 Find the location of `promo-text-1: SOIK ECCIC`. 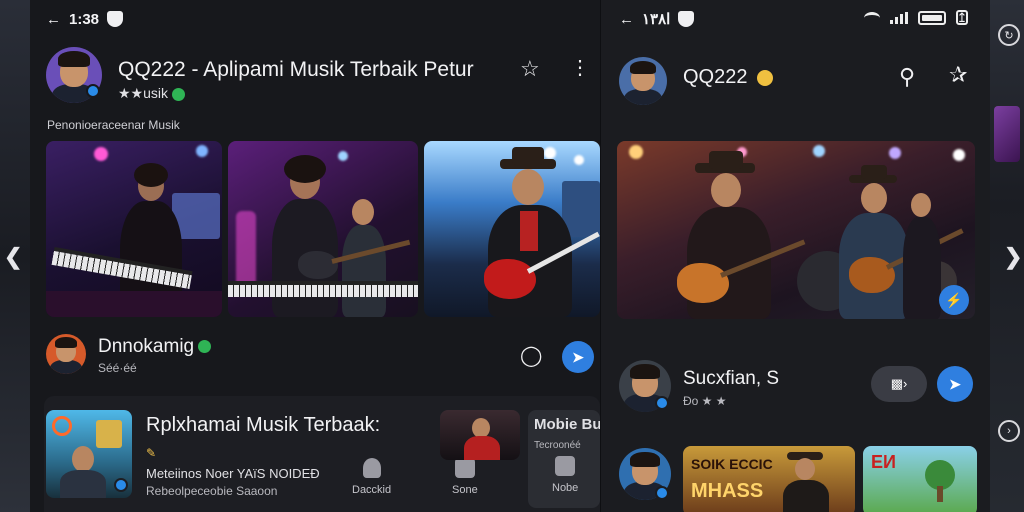

promo-text-1: SOIK ECCIC is located at coordinates (732, 464).